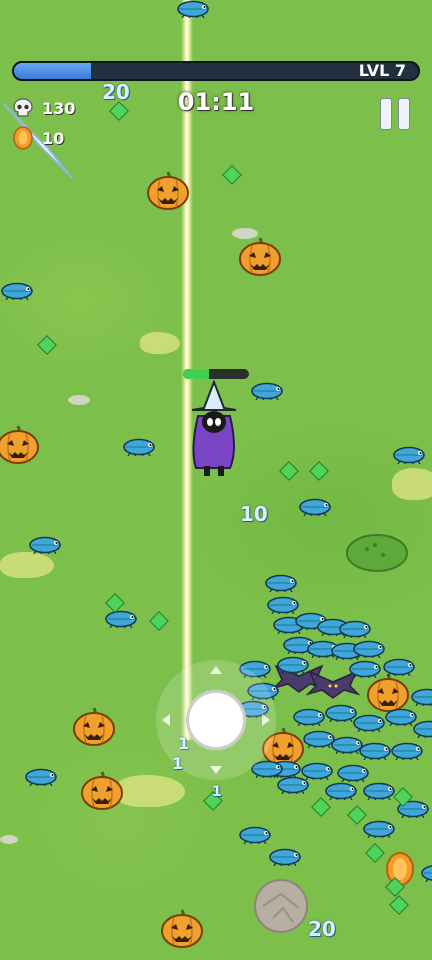 This screenshot has height=960, width=432. Describe the element at coordinates (377, 553) in the screenshot. I see `bush` at that location.